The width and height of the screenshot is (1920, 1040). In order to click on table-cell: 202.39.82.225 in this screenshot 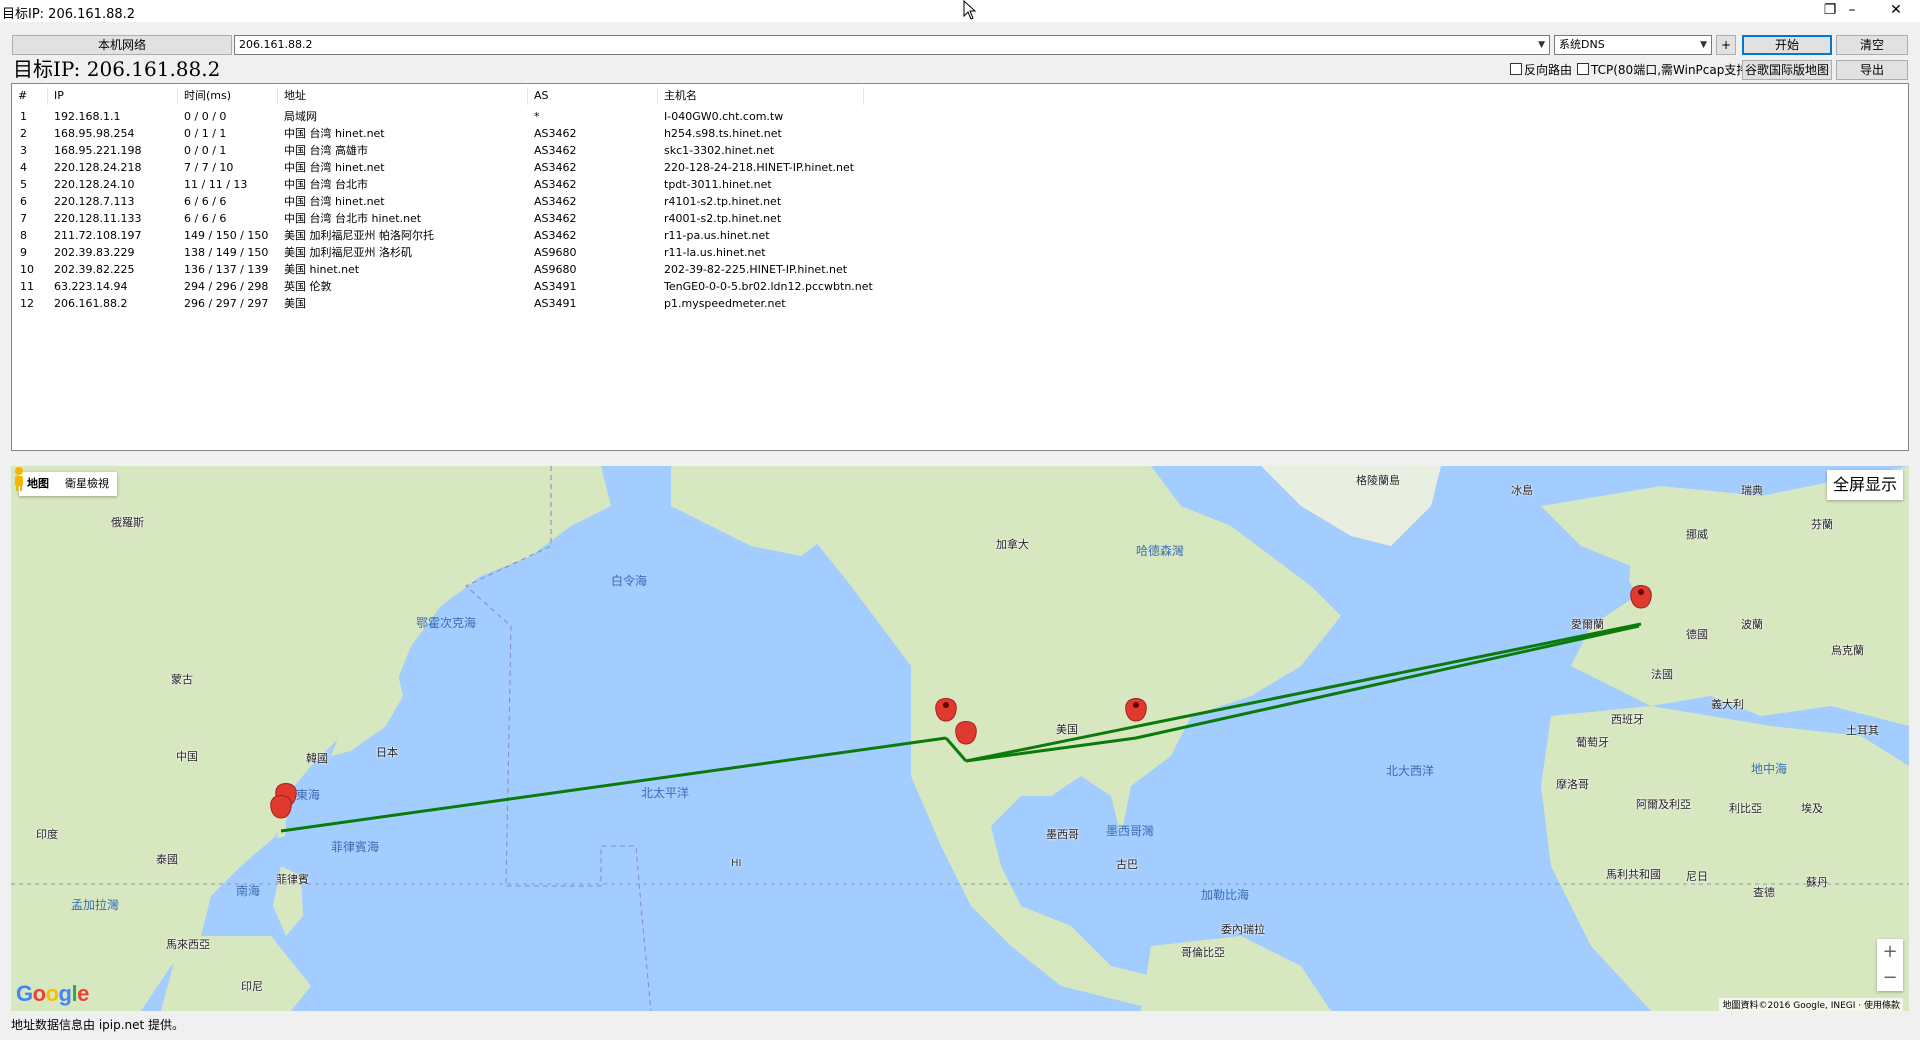, I will do `click(94, 269)`.